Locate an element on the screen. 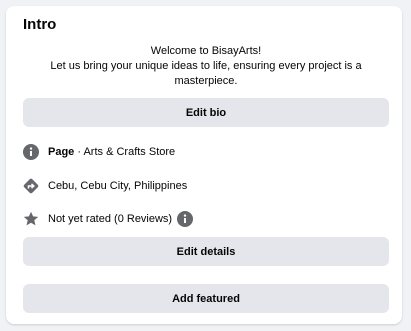 The width and height of the screenshot is (411, 331). edit-details-button: Edit details is located at coordinates (206, 251).